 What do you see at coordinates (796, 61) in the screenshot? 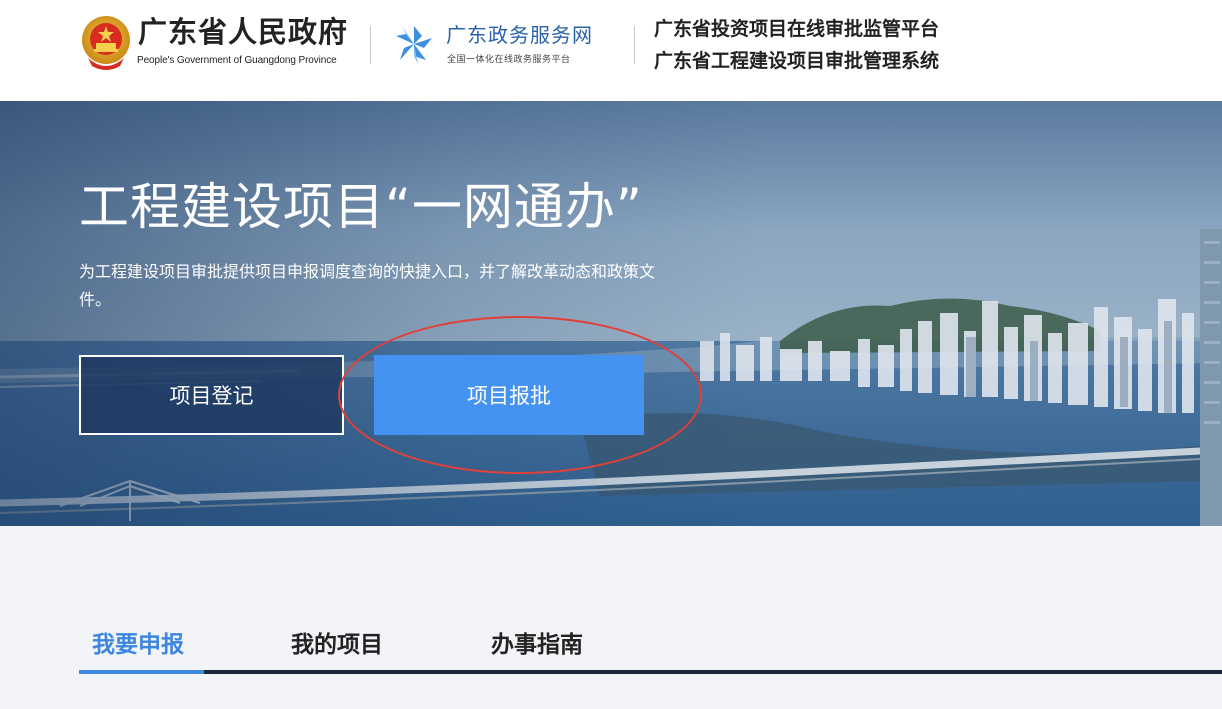
I see `platform-title-construction: 广东省工程建设项目审批管理系统` at bounding box center [796, 61].